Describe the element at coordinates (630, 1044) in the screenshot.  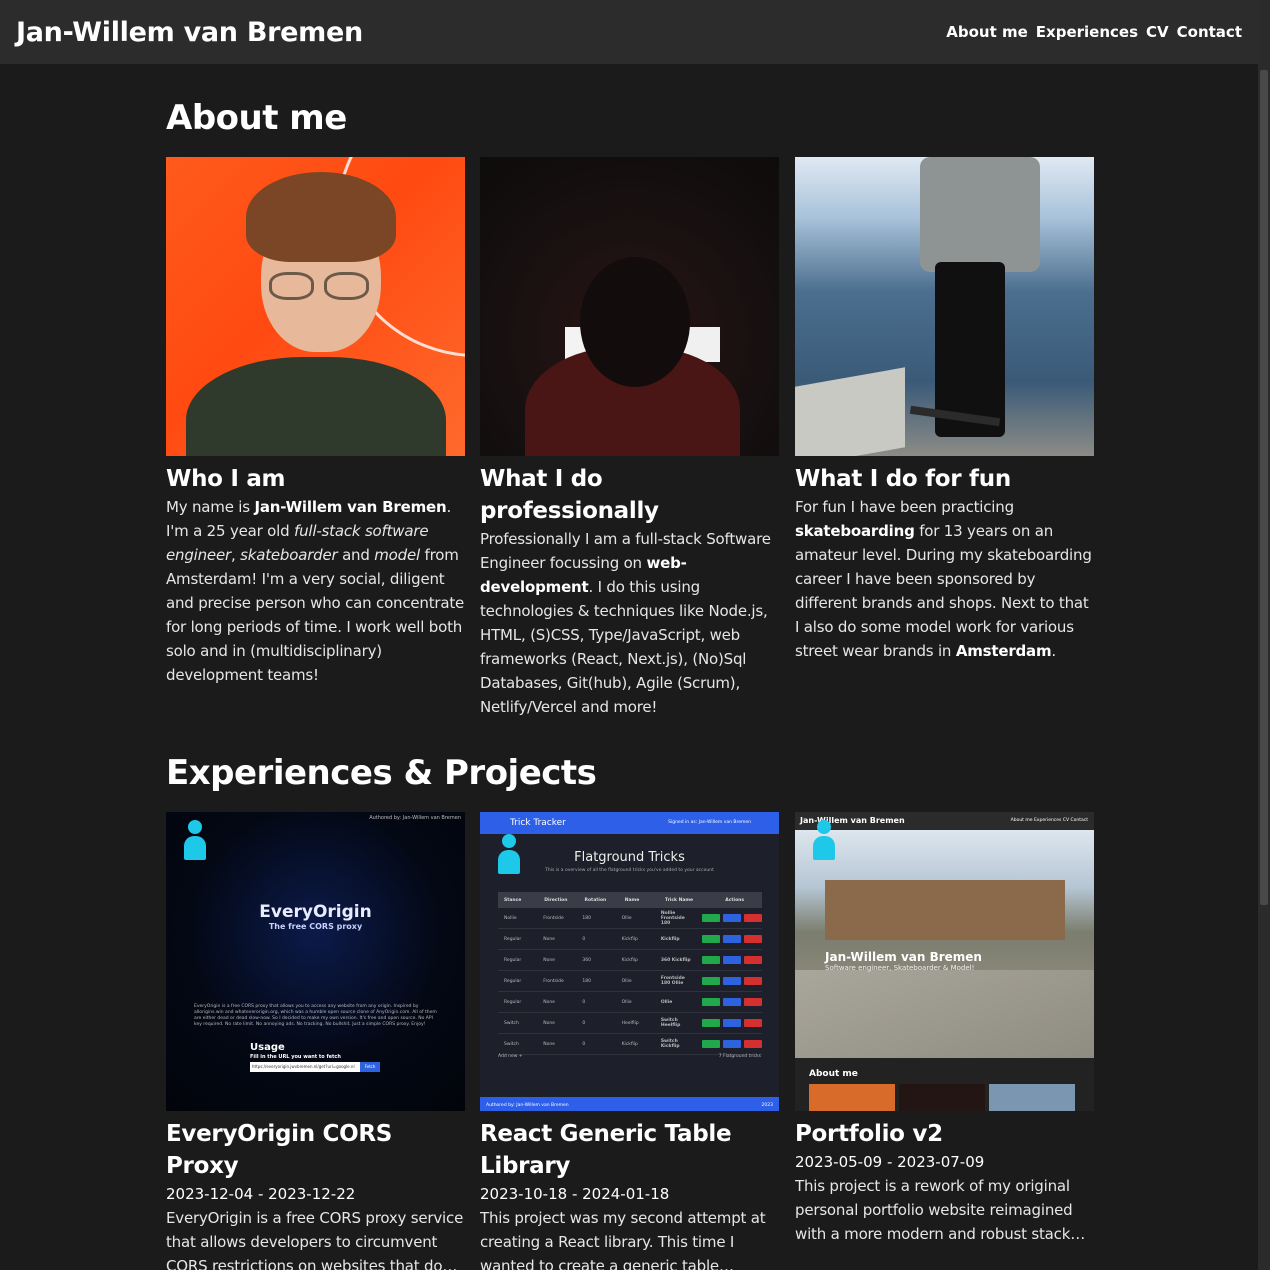
I see `table-row: Switch None 0 Kickflip Switch Kickflip` at that location.